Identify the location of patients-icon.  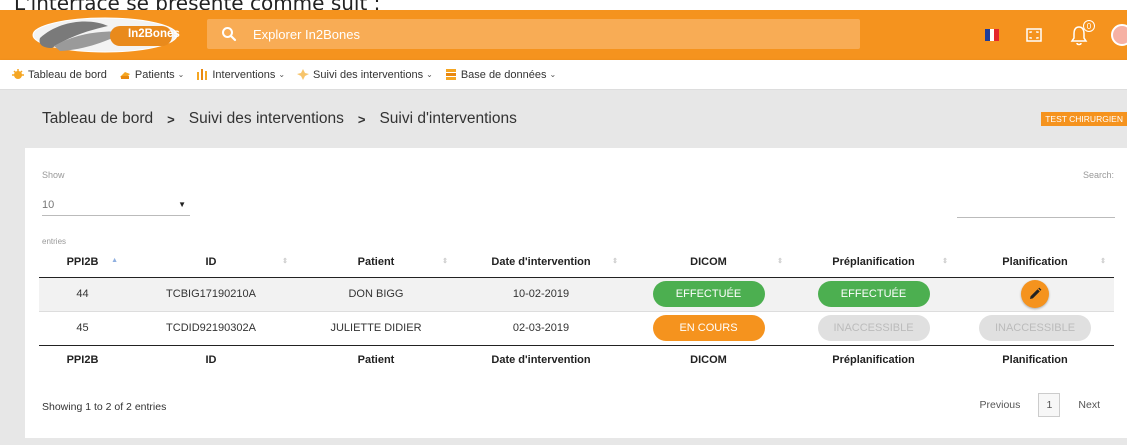
(124, 75).